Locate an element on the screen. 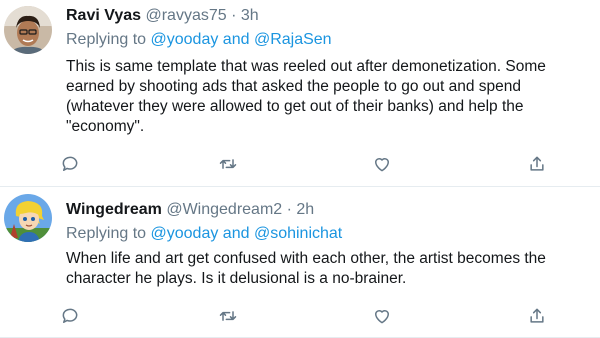 This screenshot has width=600, height=338. author-handle: @Wingedream2 is located at coordinates (224, 209).